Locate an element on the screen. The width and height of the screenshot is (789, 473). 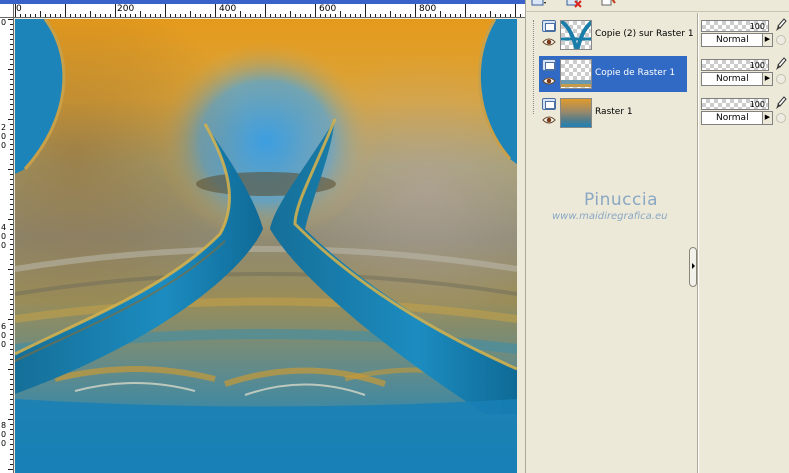
layer-properties-icon is located at coordinates (609, 5).